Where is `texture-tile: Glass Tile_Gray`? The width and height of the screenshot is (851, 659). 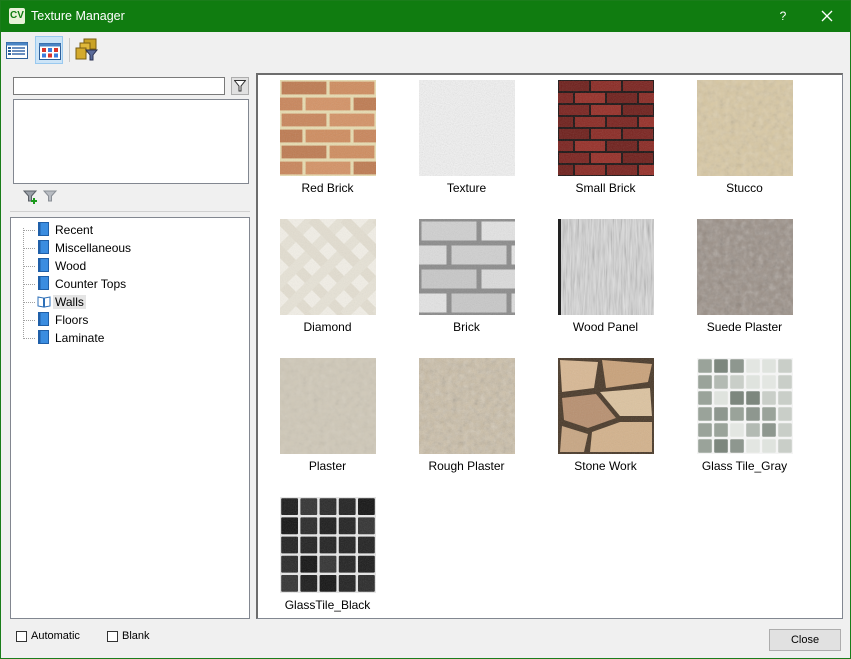
texture-tile: Glass Tile_Gray is located at coordinates (744, 422).